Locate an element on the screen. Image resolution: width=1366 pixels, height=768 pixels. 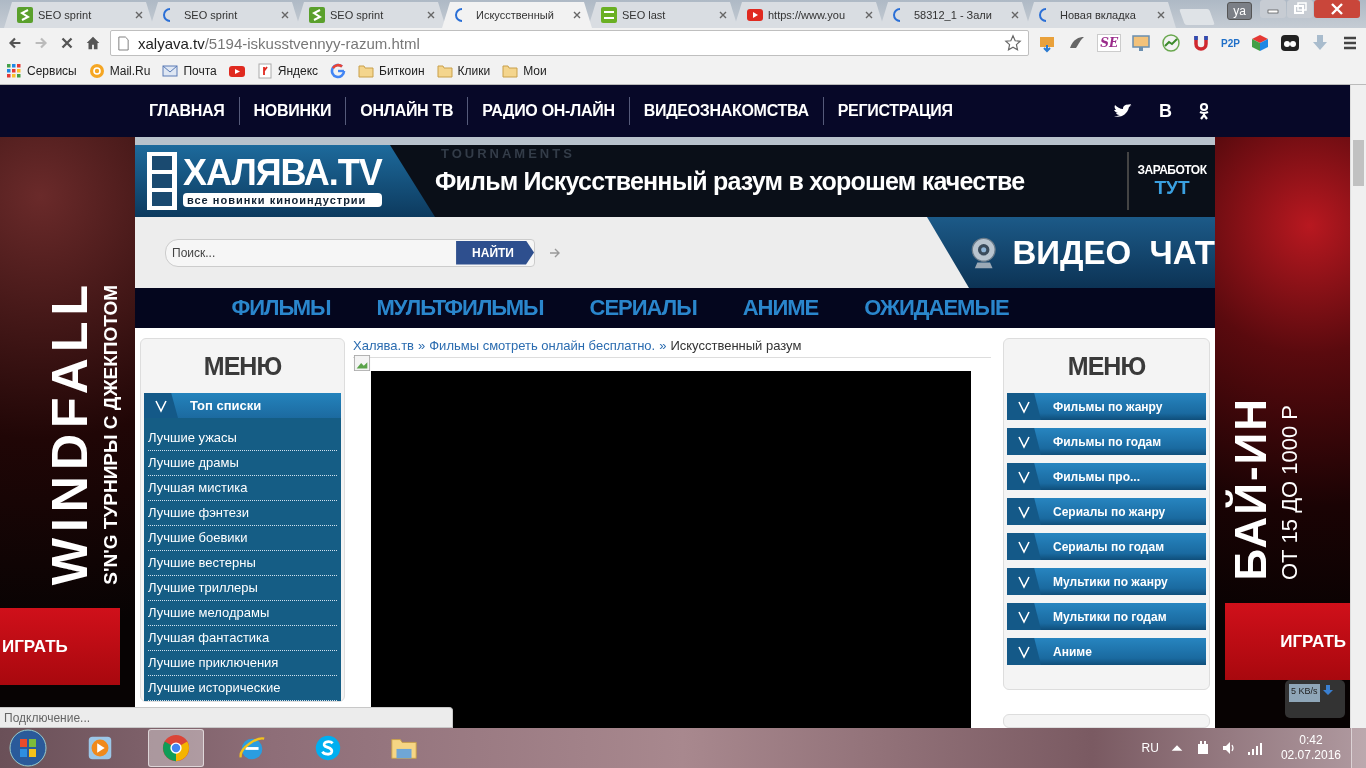
url-text: xalyava.tv/5194-iskusstvennyy-razum.html is located at coordinates (279, 43).